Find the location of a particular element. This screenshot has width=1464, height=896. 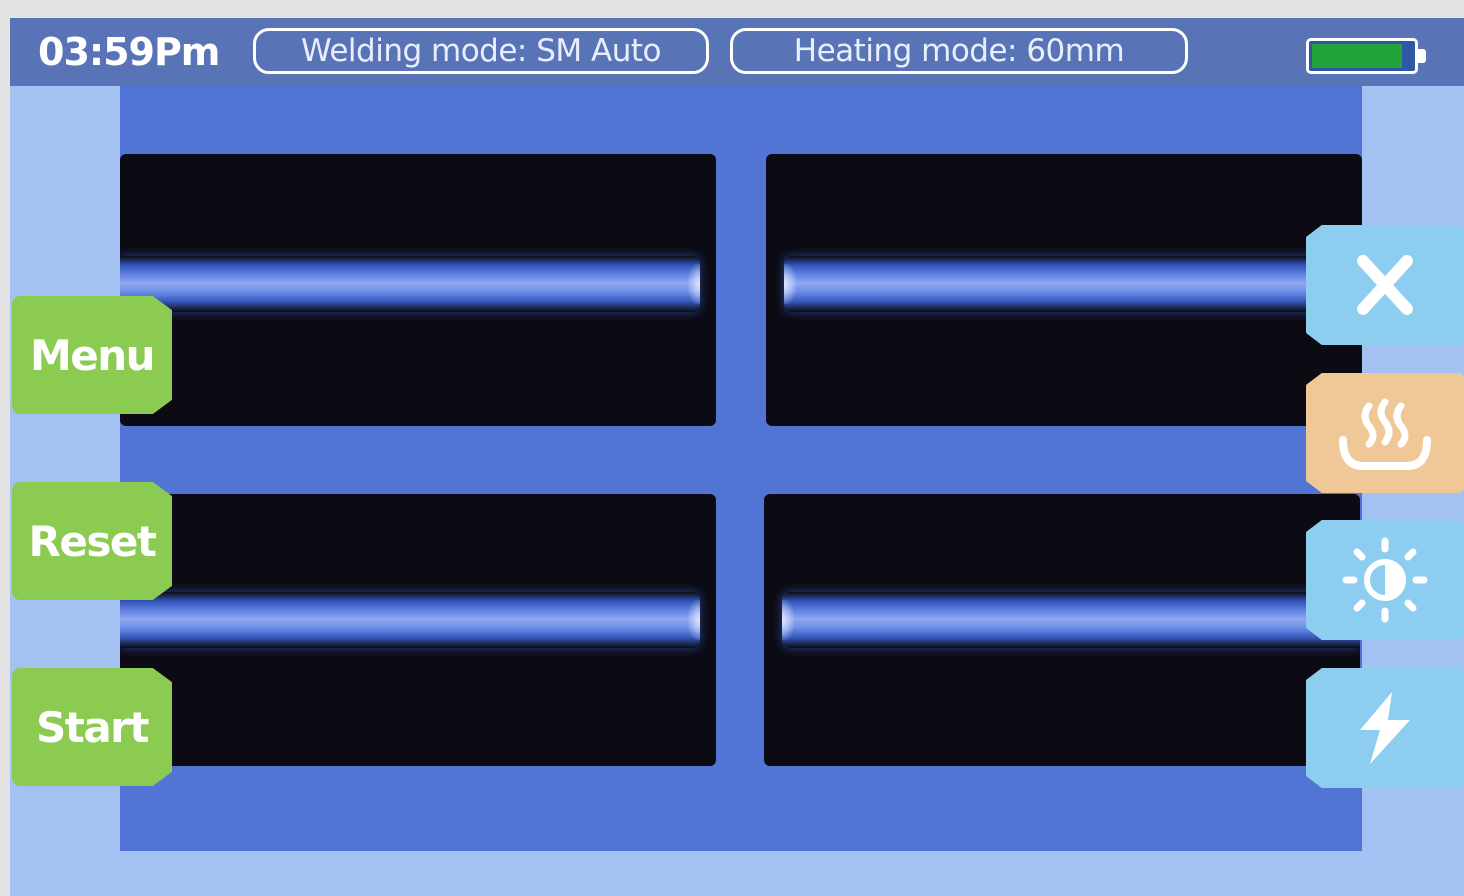

camera-view-left-top is located at coordinates (418, 290).